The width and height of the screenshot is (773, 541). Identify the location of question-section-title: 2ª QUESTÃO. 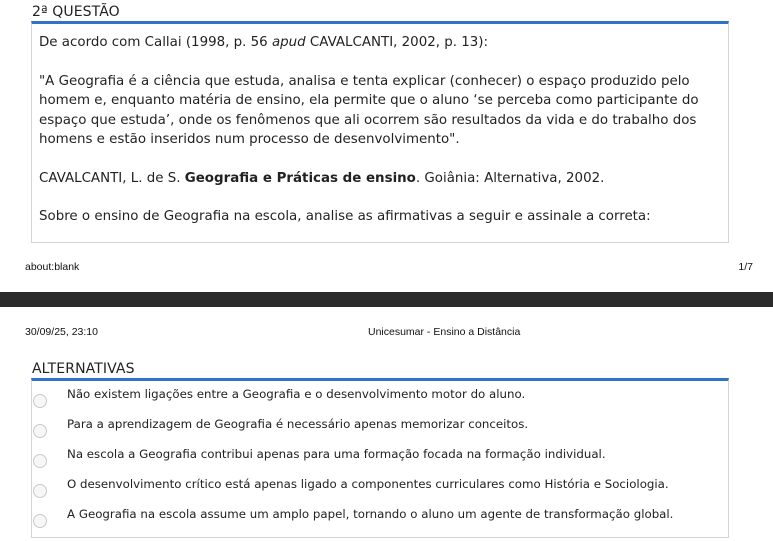
(76, 12).